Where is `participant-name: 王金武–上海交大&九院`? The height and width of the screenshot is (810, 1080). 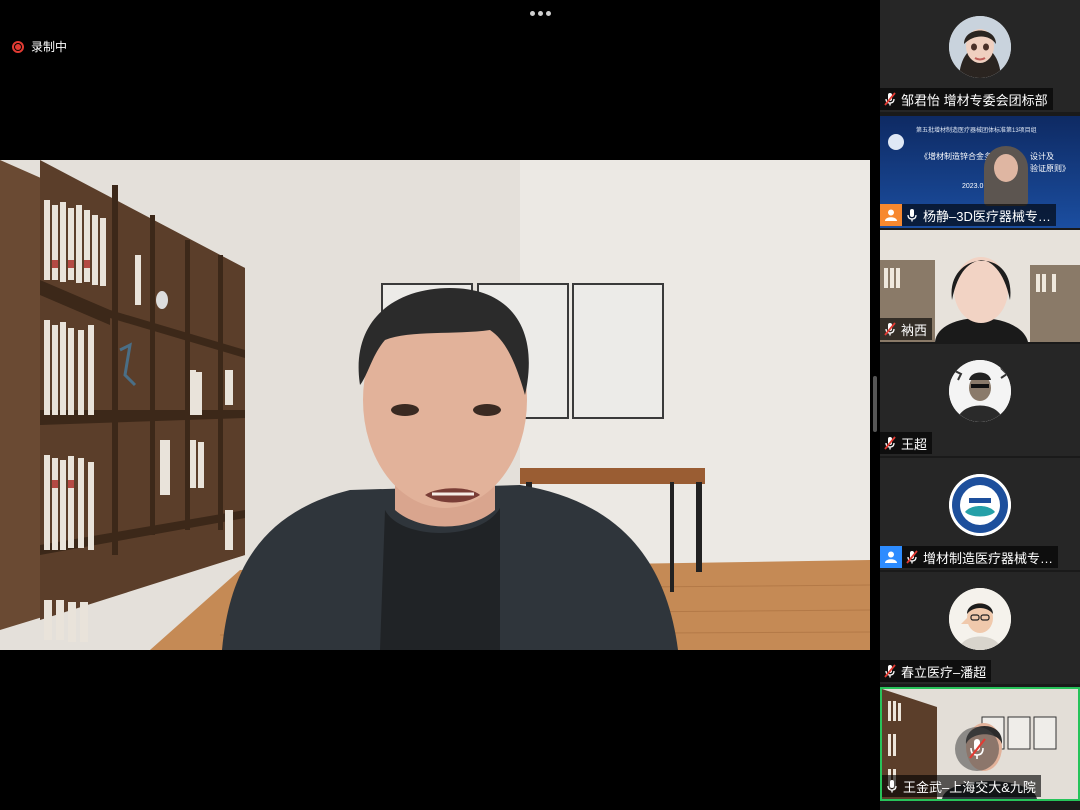
participant-name: 王金武–上海交大&九院 is located at coordinates (969, 787).